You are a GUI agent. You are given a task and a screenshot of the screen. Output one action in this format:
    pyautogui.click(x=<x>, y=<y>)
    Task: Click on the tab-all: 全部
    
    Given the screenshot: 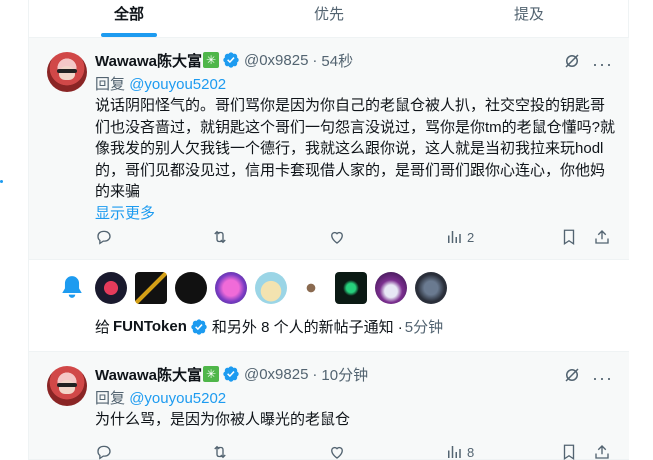 What is the action you would take?
    pyautogui.click(x=129, y=18)
    